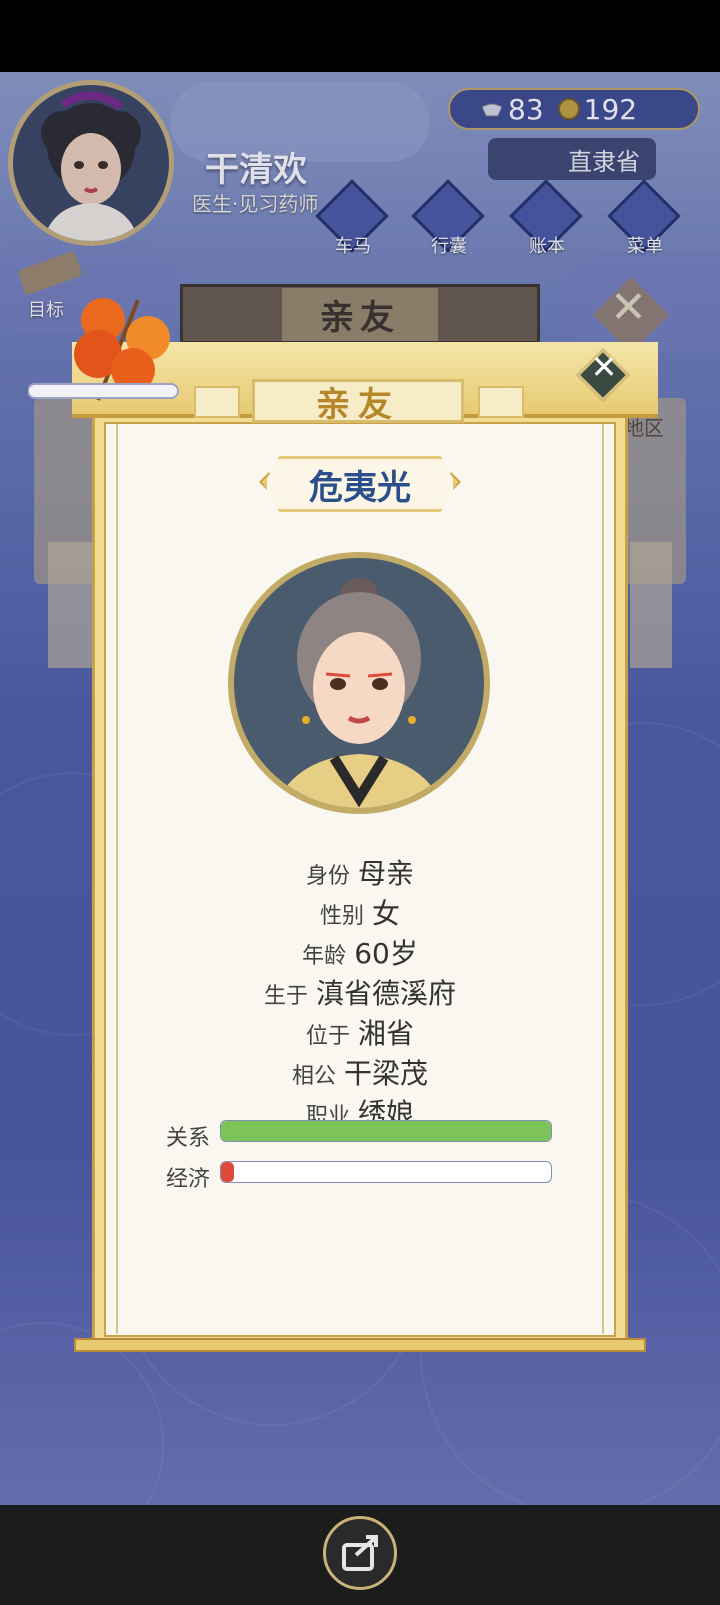 The height and width of the screenshot is (1605, 720). I want to click on detail-row-husband: 相公 干梁茂, so click(360, 1072).